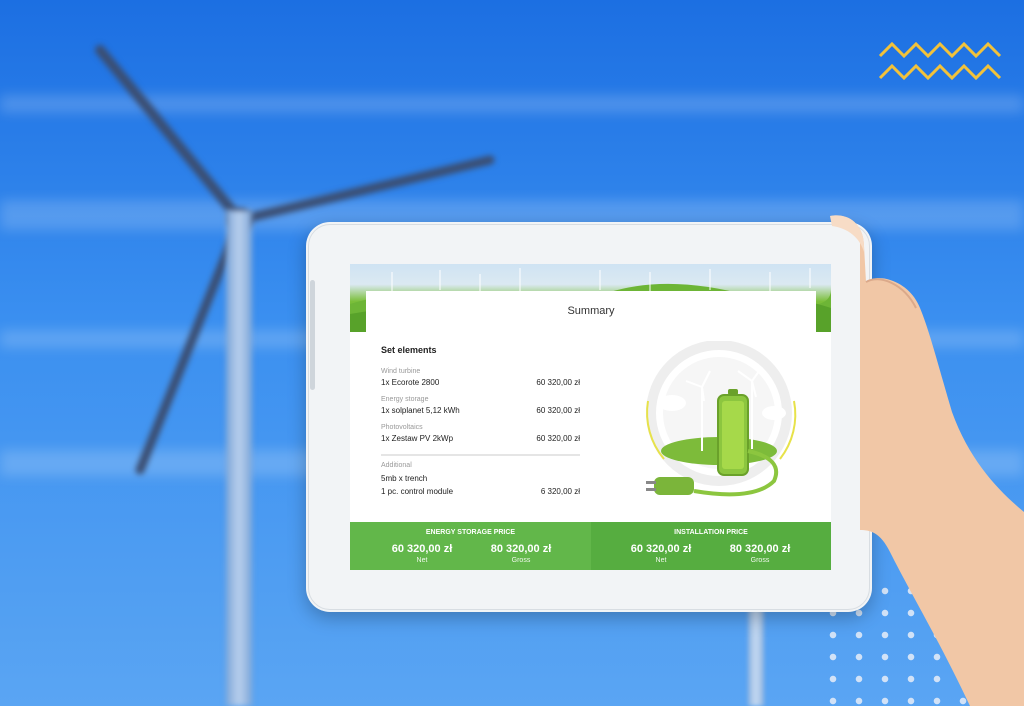 The image size is (1024, 706). What do you see at coordinates (417, 491) in the screenshot?
I see `additional-line-control-module: 1 pc. control module` at bounding box center [417, 491].